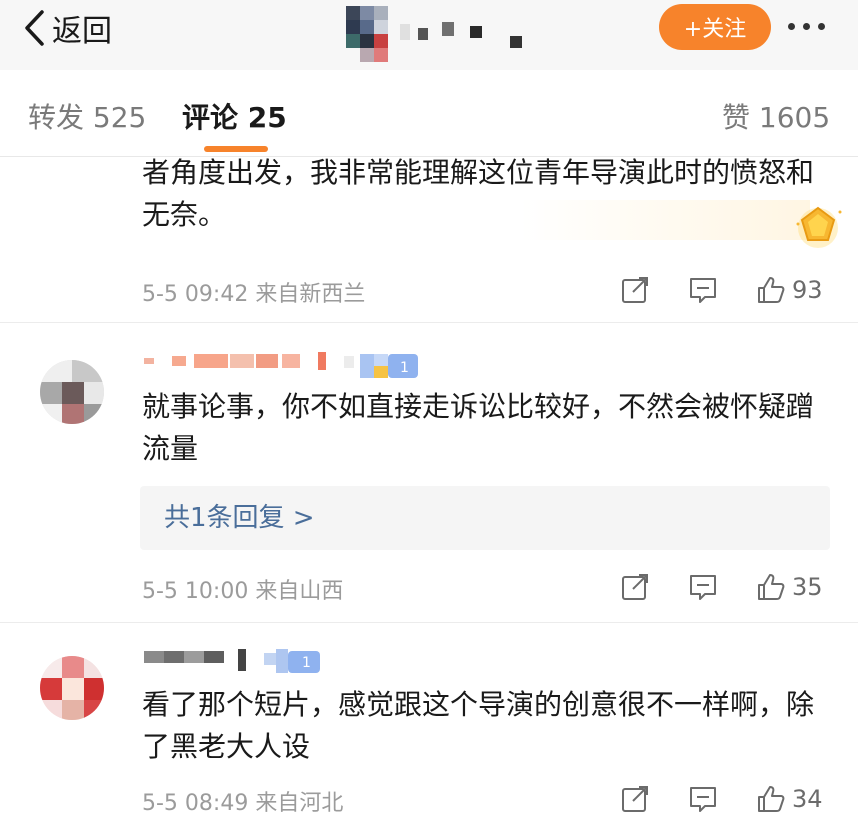 The width and height of the screenshot is (858, 839). Describe the element at coordinates (429, 113) in the screenshot. I see `tab-bar: 转发 525 评论 25 赞 1605` at that location.